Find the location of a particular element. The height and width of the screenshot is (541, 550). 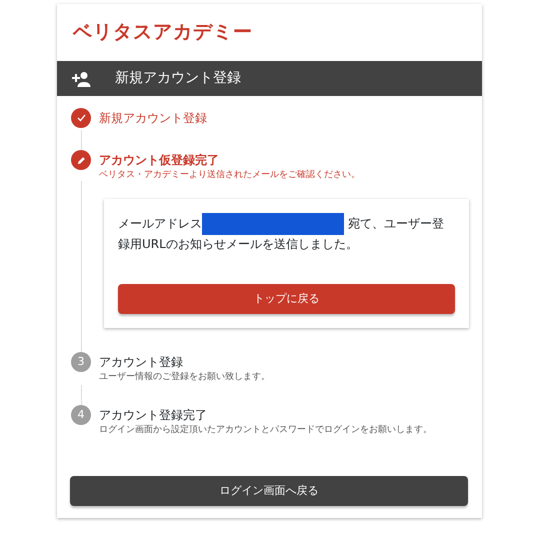

step-description: ログイン画面から設定頂いたアカウントとパスワードでログインをお願いします。 is located at coordinates (265, 430).